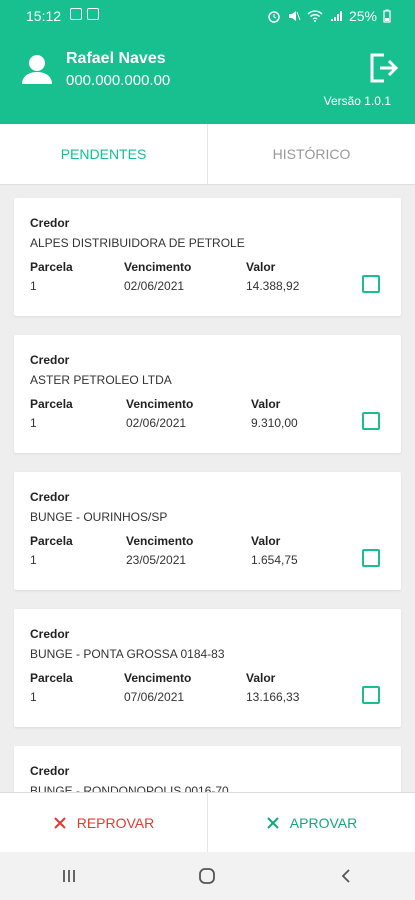  I want to click on tab-bar: PENDENTES HISTÓRICO, so click(207, 154).